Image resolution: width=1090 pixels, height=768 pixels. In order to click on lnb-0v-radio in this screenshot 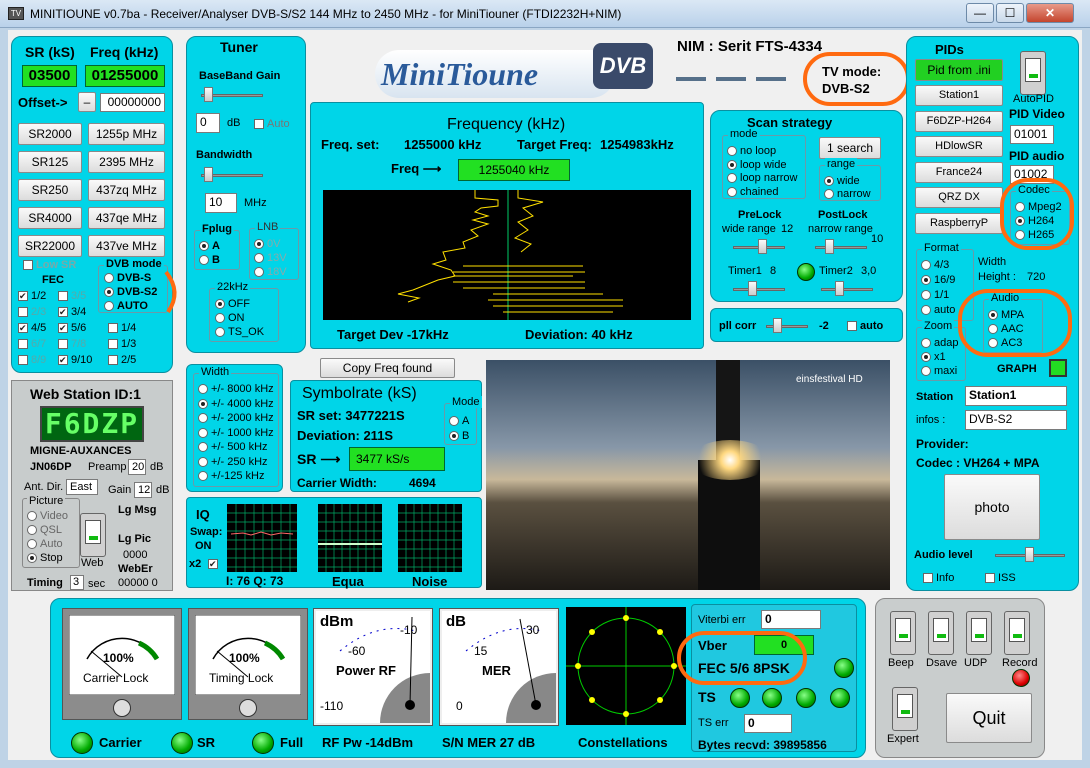, I will do `click(259, 244)`.